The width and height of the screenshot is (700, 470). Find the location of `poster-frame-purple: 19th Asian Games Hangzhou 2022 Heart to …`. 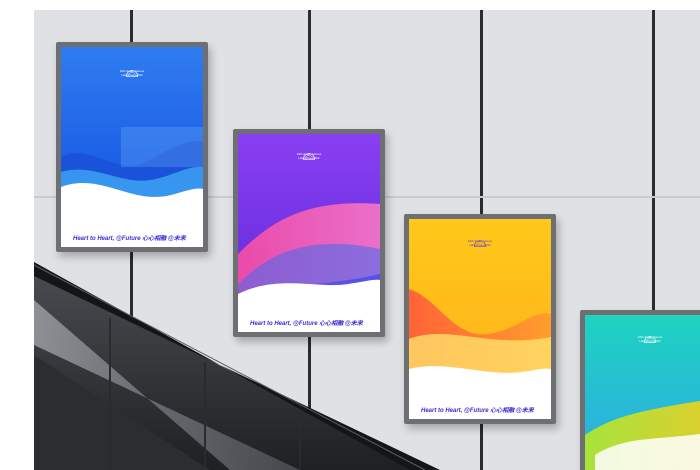

poster-frame-purple: 19th Asian Games Hangzhou 2022 Heart to … is located at coordinates (309, 233).